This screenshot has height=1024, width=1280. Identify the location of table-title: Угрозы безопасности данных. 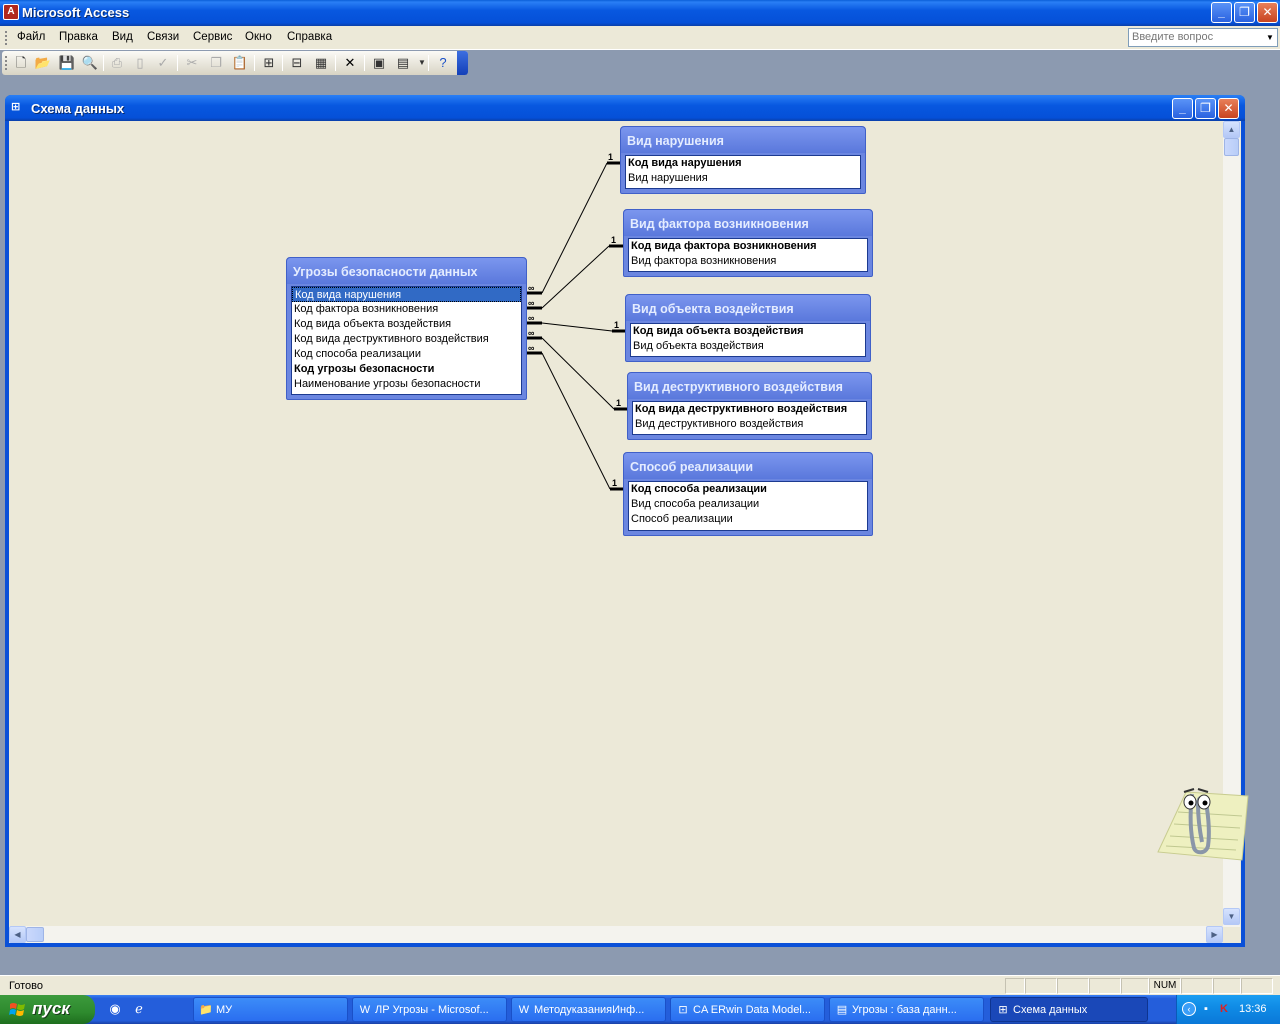
(406, 271).